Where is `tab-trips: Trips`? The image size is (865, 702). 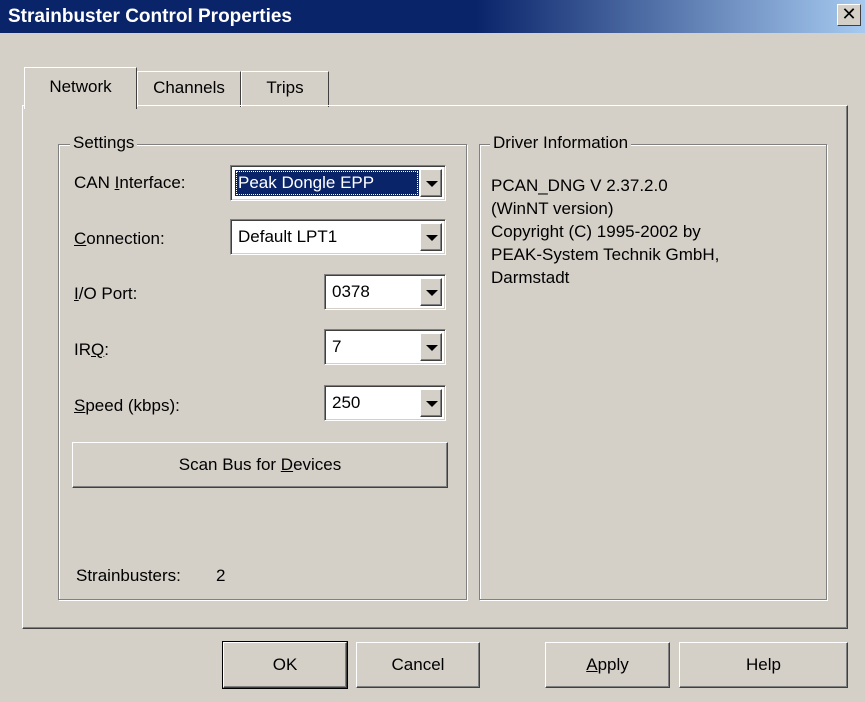
tab-trips: Trips is located at coordinates (285, 89).